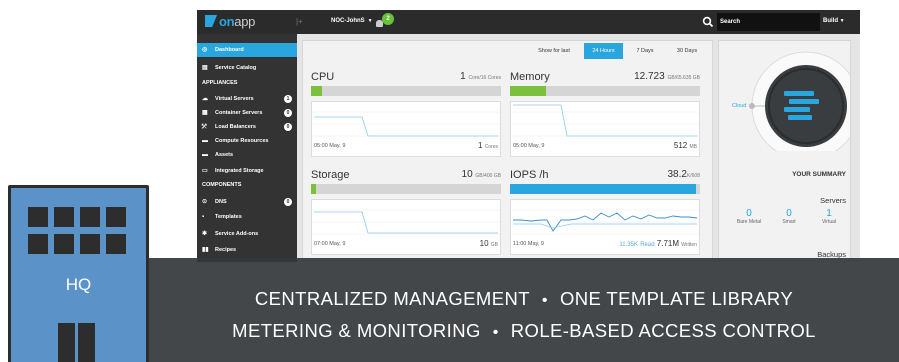 The width and height of the screenshot is (899, 362). Describe the element at coordinates (834, 21) in the screenshot. I see `build-menu: Build ▼` at that location.